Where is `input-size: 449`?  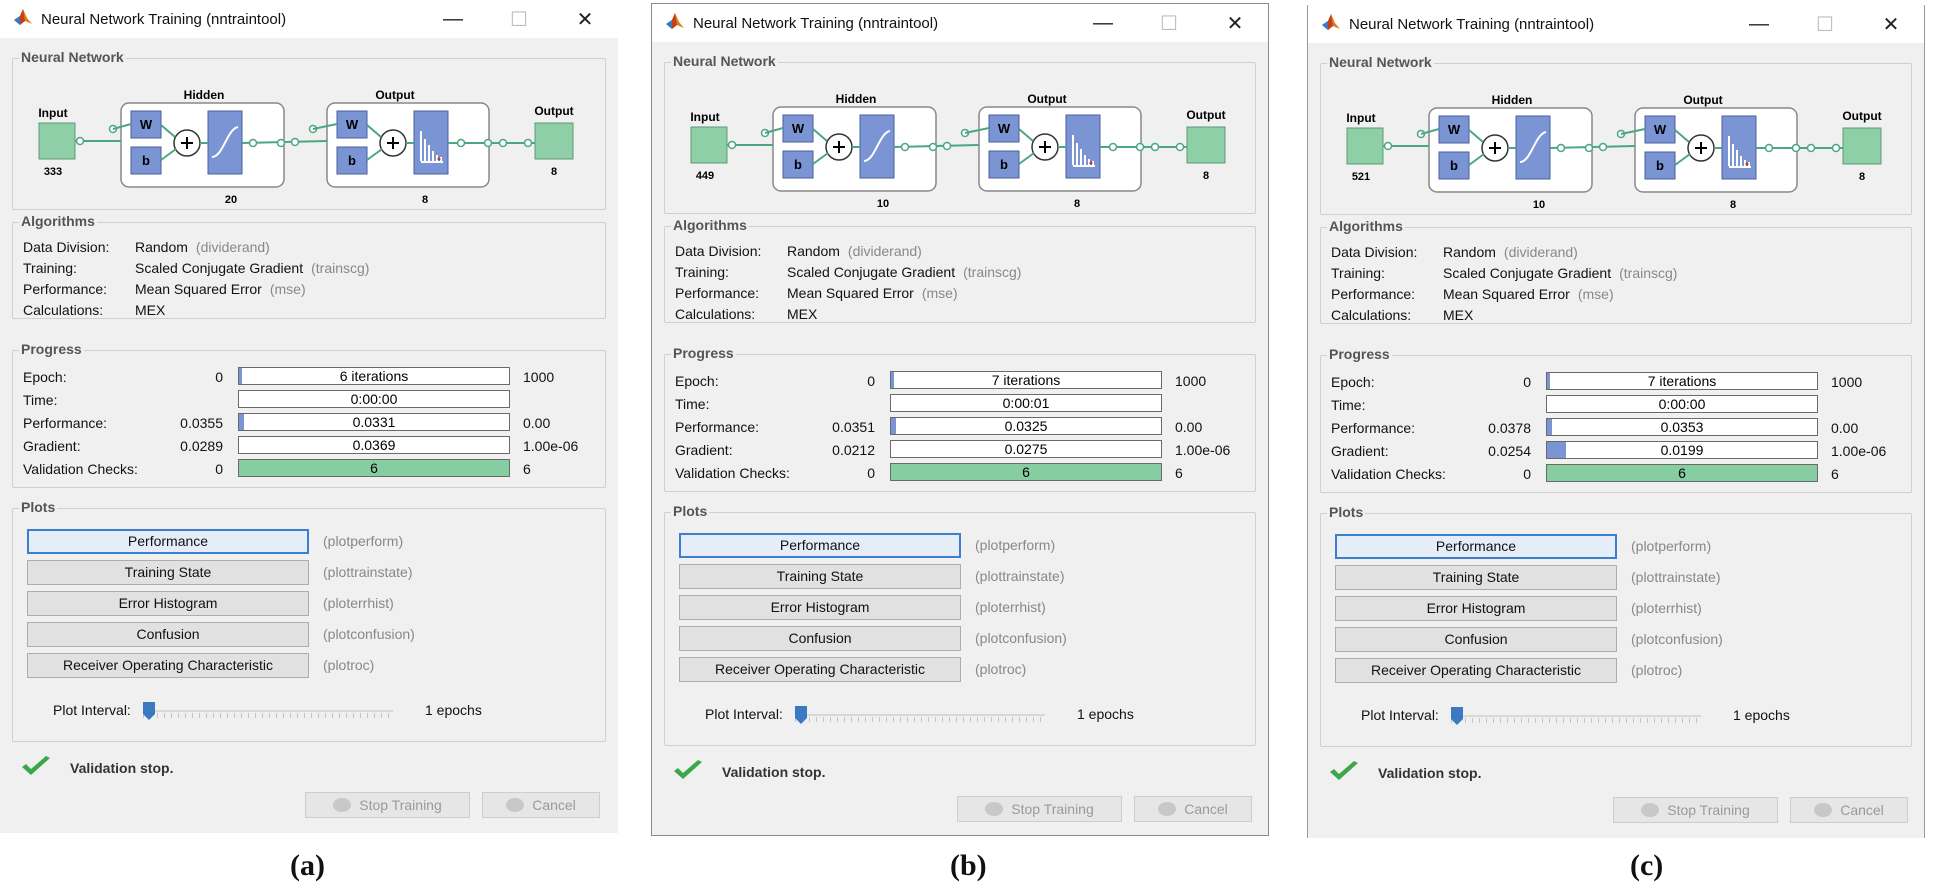 input-size: 449 is located at coordinates (705, 176).